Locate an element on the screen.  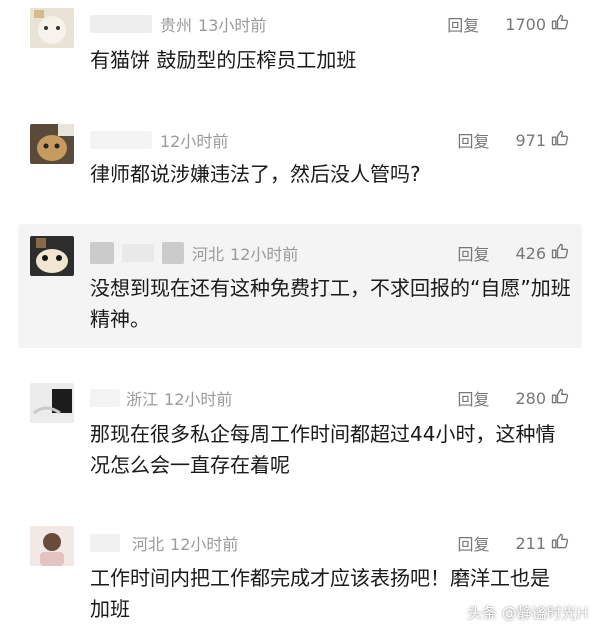
comment-text: 有猫饼 鼓励型的压榨员工加班 is located at coordinates (223, 60).